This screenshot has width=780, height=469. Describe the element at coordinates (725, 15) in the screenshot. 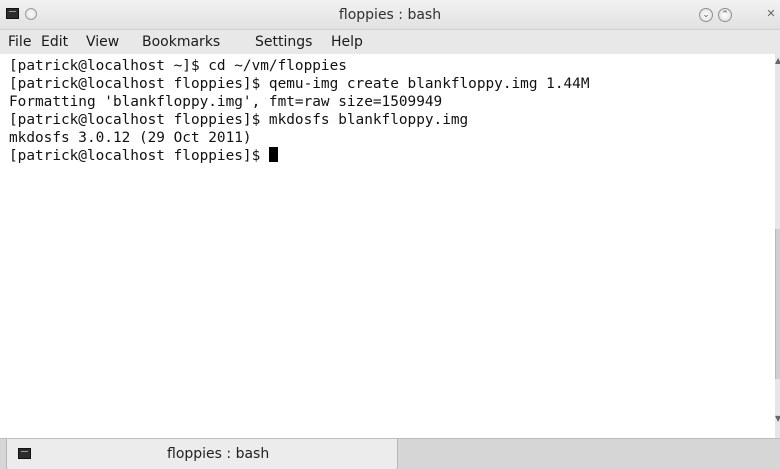

I see `maximize-icon: ⌃` at that location.